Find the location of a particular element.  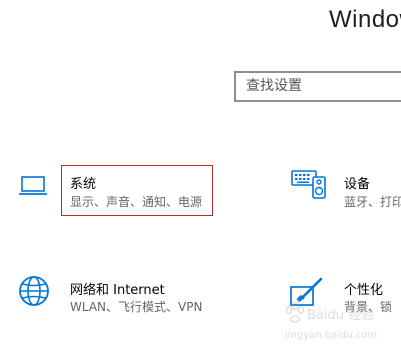

search-box is located at coordinates (317, 86).